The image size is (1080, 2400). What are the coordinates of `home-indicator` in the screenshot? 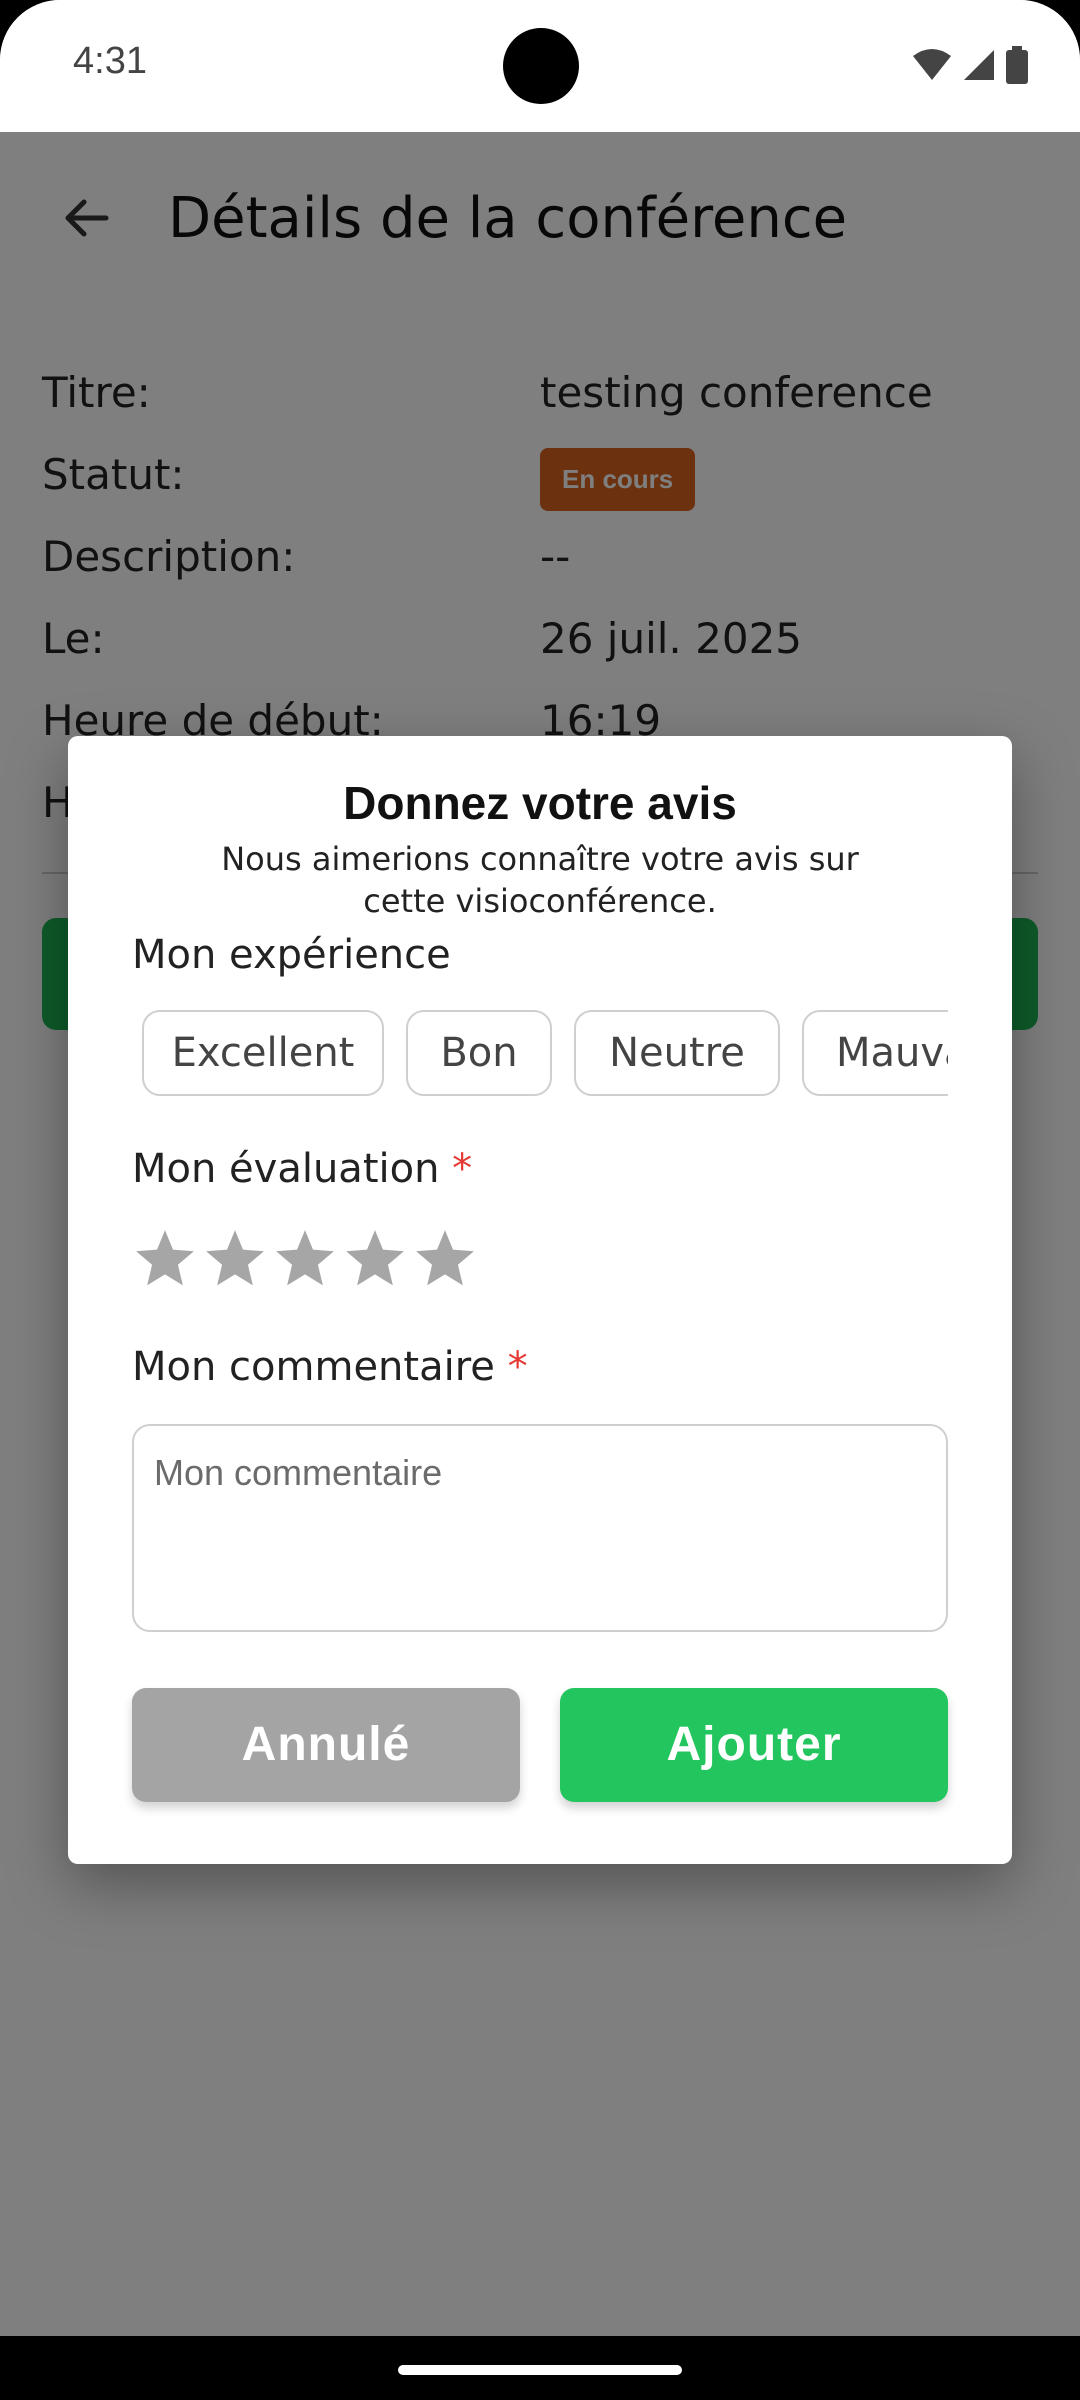 It's located at (540, 2370).